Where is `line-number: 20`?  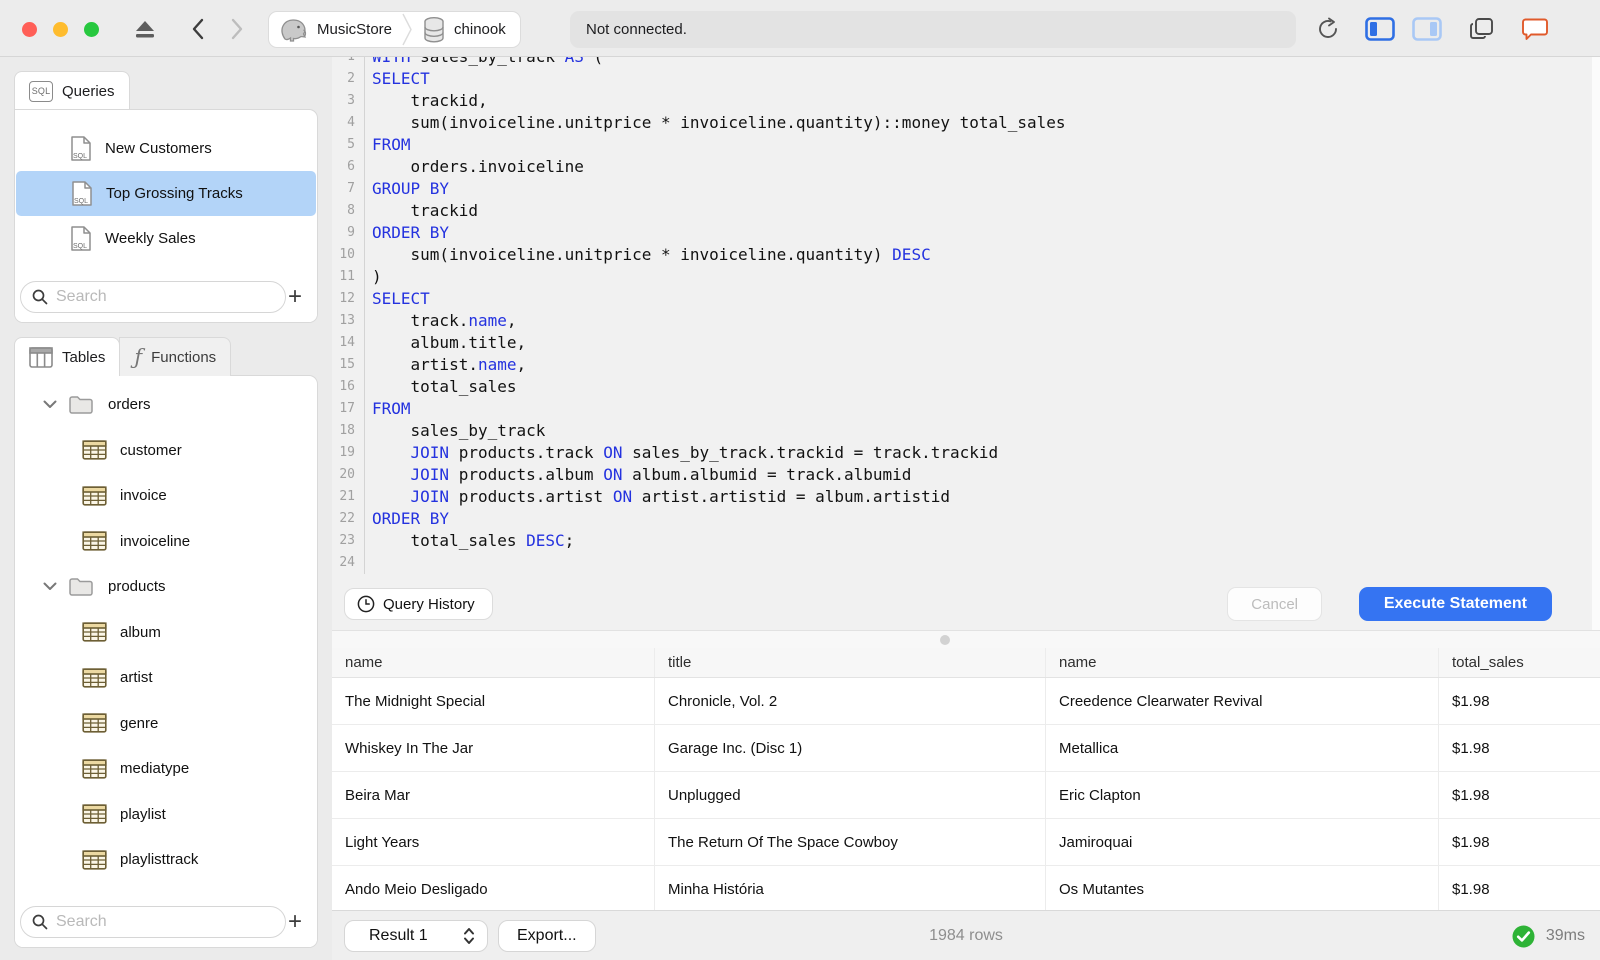 line-number: 20 is located at coordinates (347, 474).